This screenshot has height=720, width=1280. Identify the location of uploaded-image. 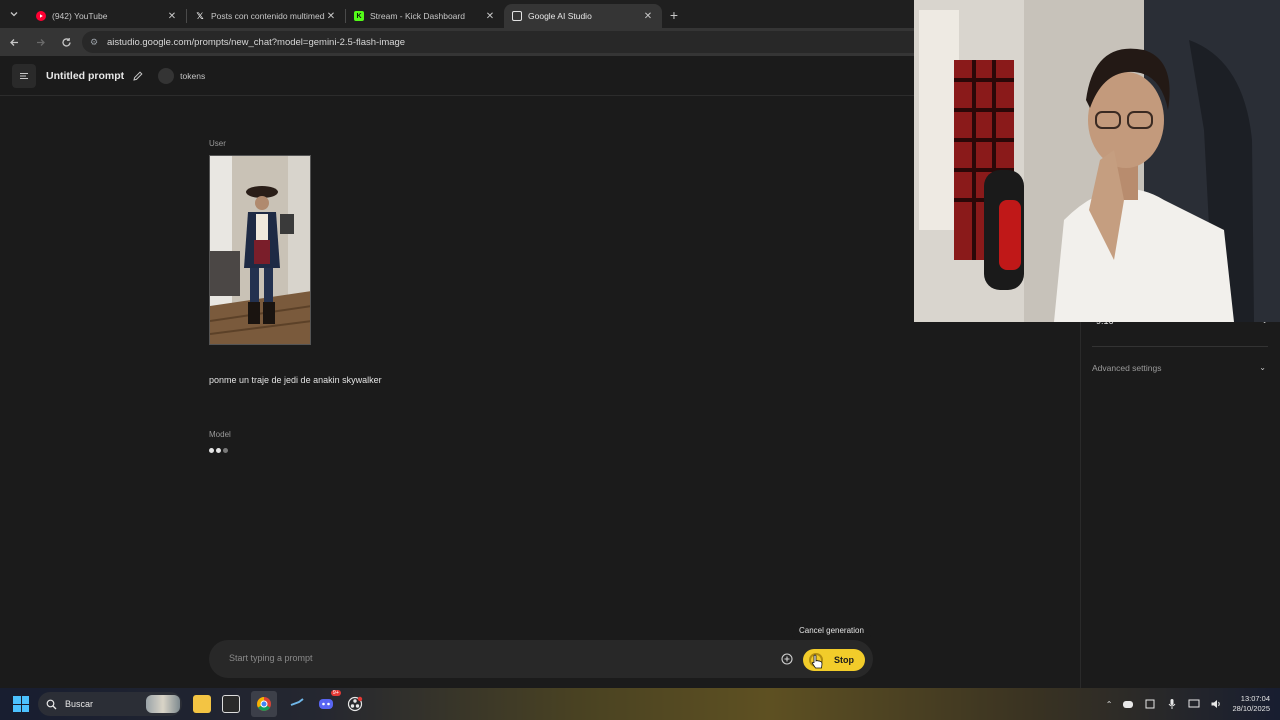
(260, 250).